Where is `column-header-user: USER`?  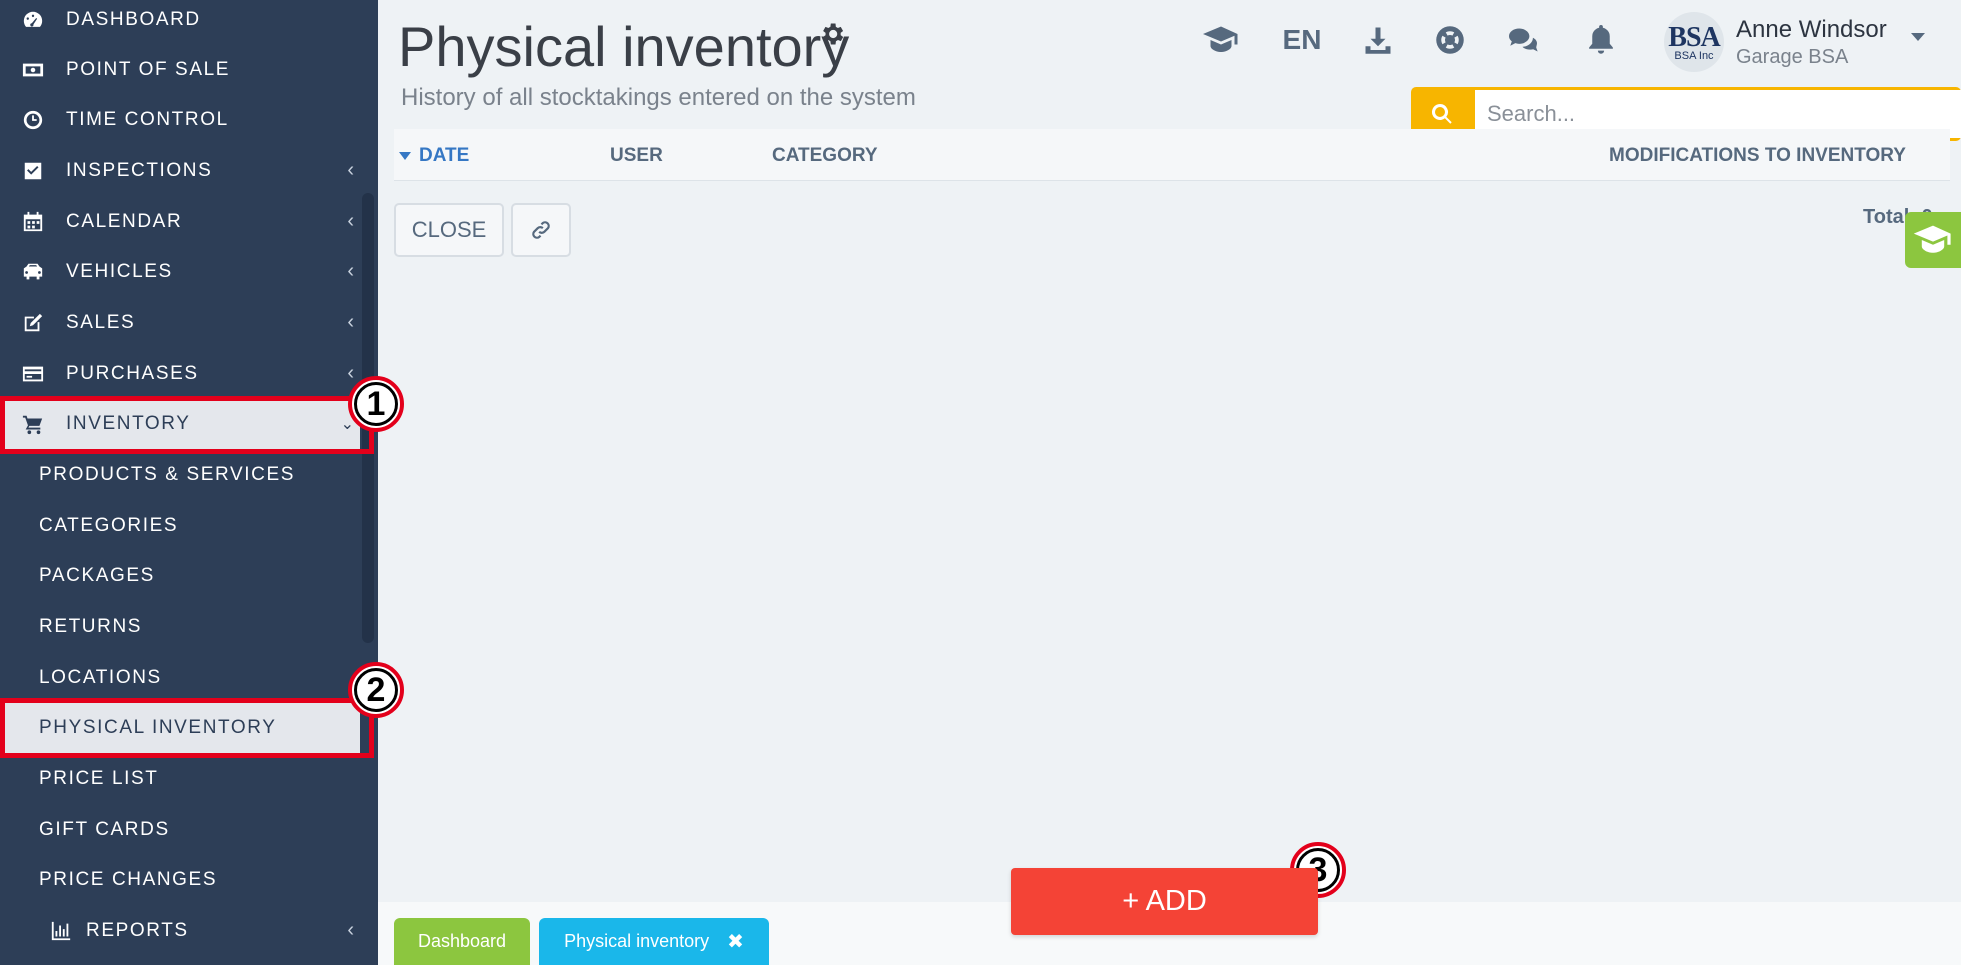 column-header-user: USER is located at coordinates (636, 156).